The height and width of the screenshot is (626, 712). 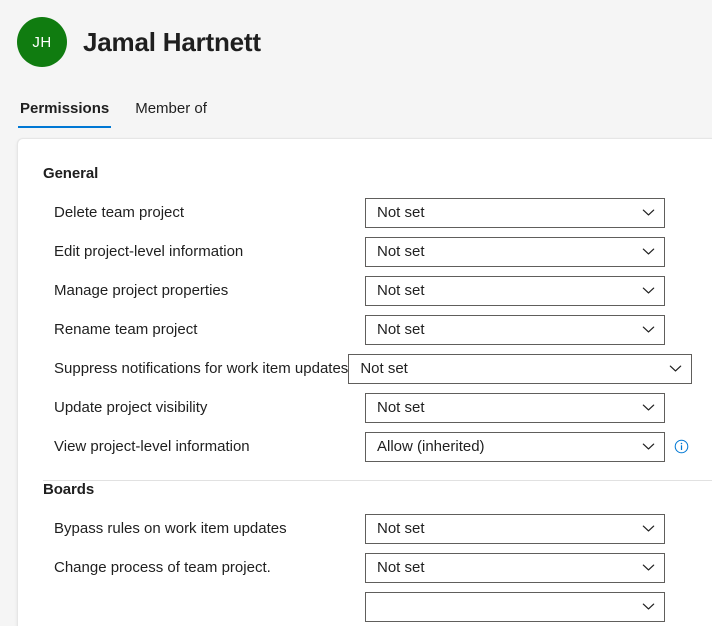 What do you see at coordinates (171, 114) in the screenshot?
I see `tab-member-of: Member of` at bounding box center [171, 114].